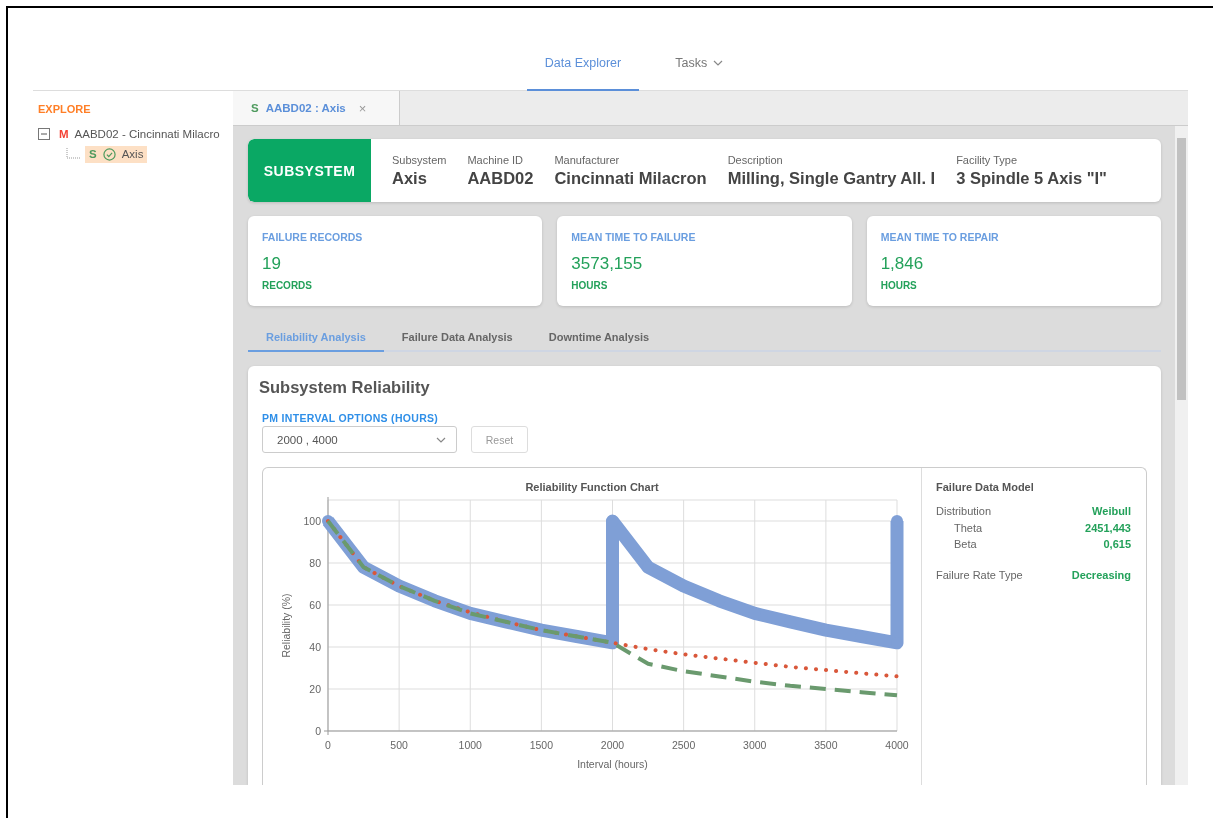  I want to click on model-label: Failure Rate Type, so click(979, 575).